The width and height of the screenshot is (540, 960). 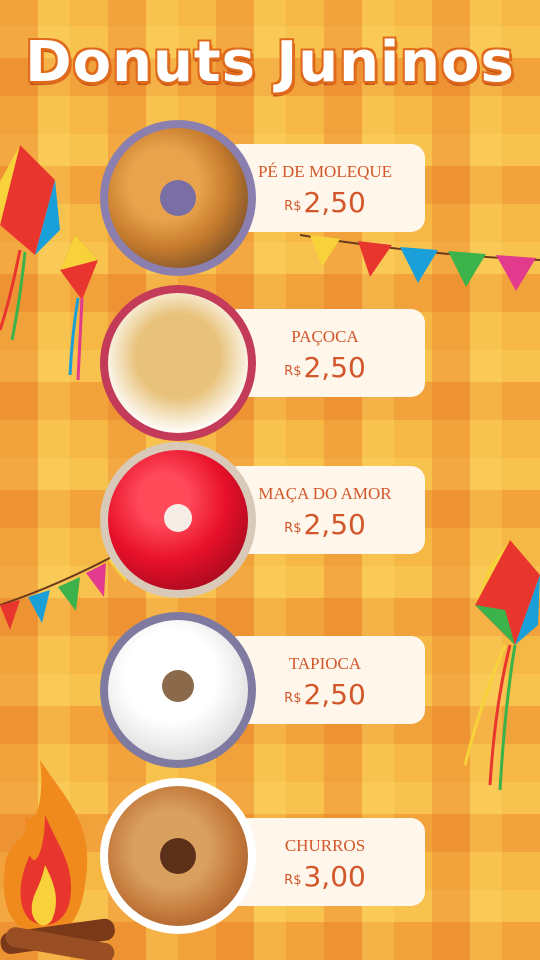 What do you see at coordinates (334, 876) in the screenshot?
I see `price-value: 3,00` at bounding box center [334, 876].